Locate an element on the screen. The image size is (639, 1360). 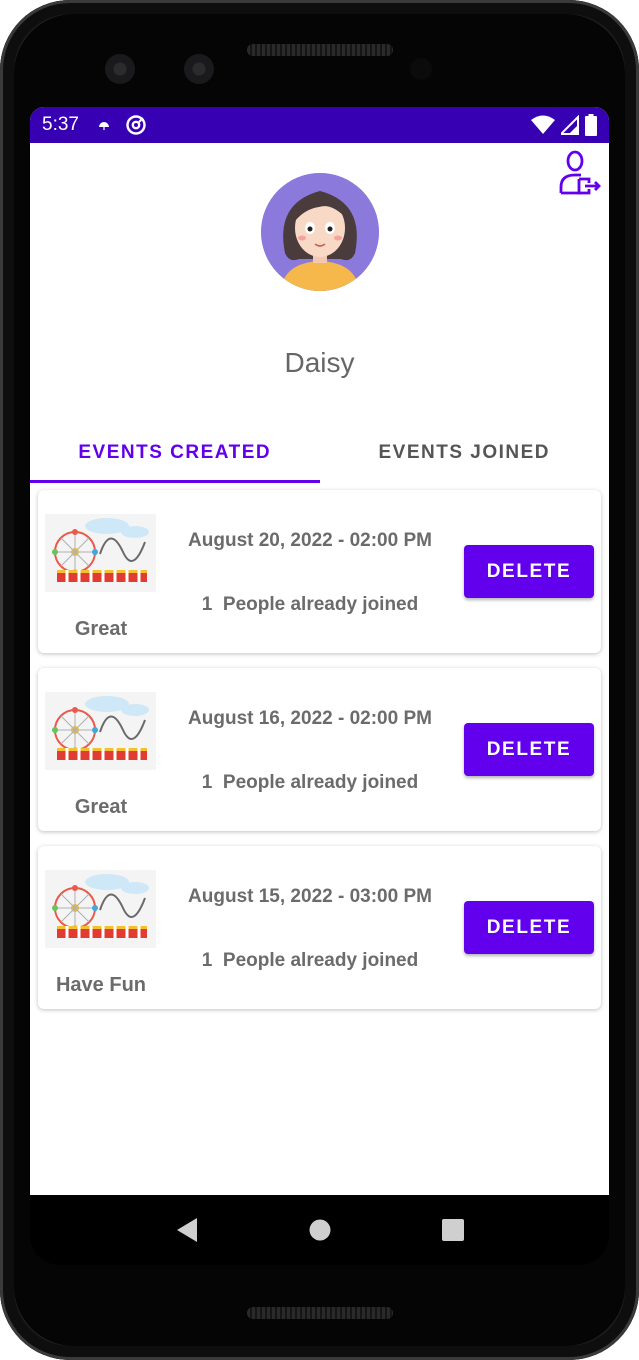
status-time: 5:37 is located at coordinates (60, 124).